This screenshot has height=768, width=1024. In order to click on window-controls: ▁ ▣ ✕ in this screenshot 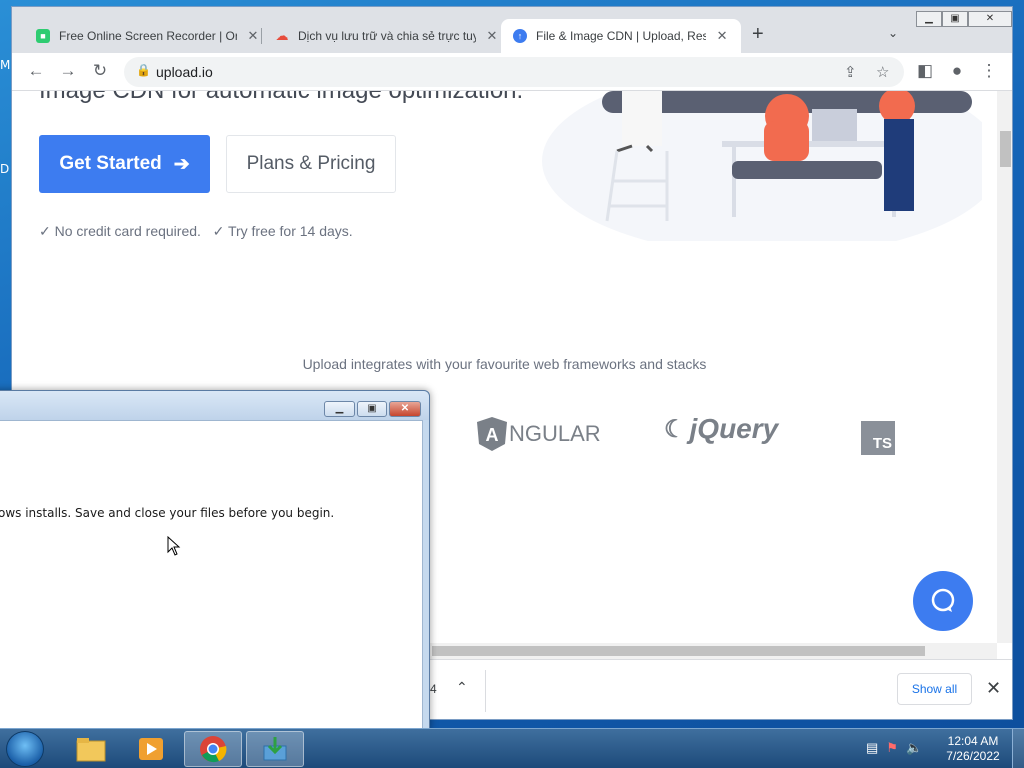, I will do `click(964, 19)`.